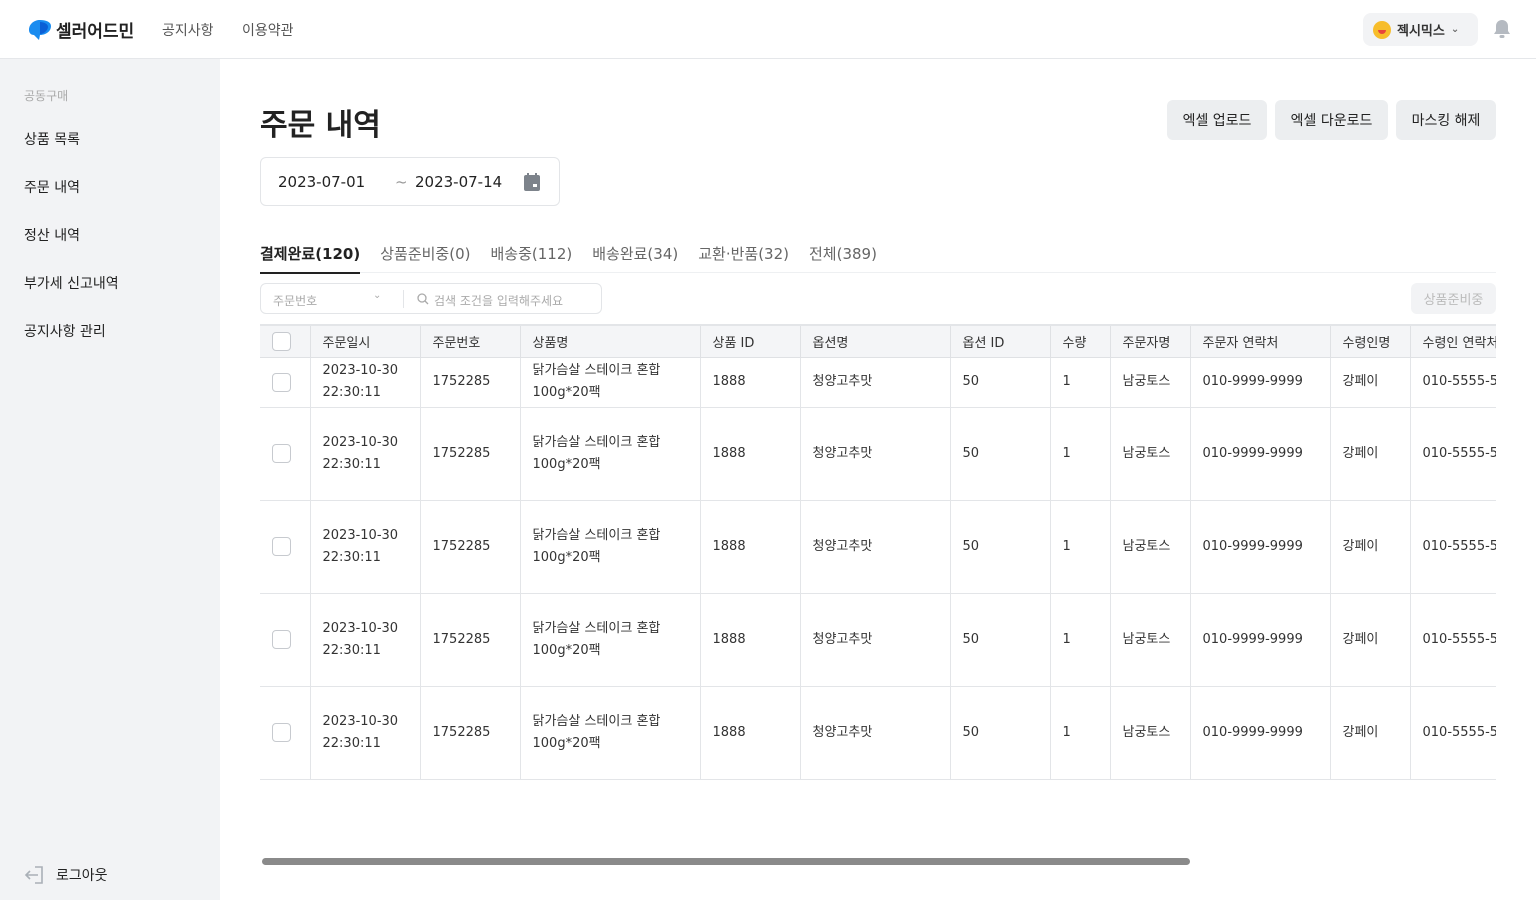 This screenshot has height=900, width=1536. What do you see at coordinates (1502, 29) in the screenshot?
I see `bell-icon` at bounding box center [1502, 29].